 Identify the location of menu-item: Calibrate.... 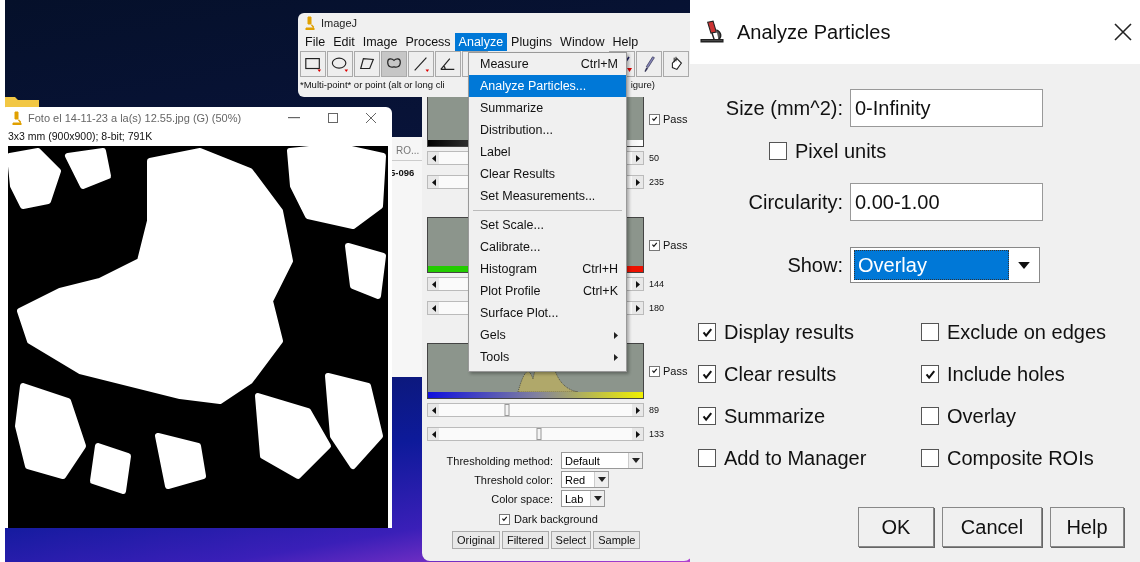
(547, 247).